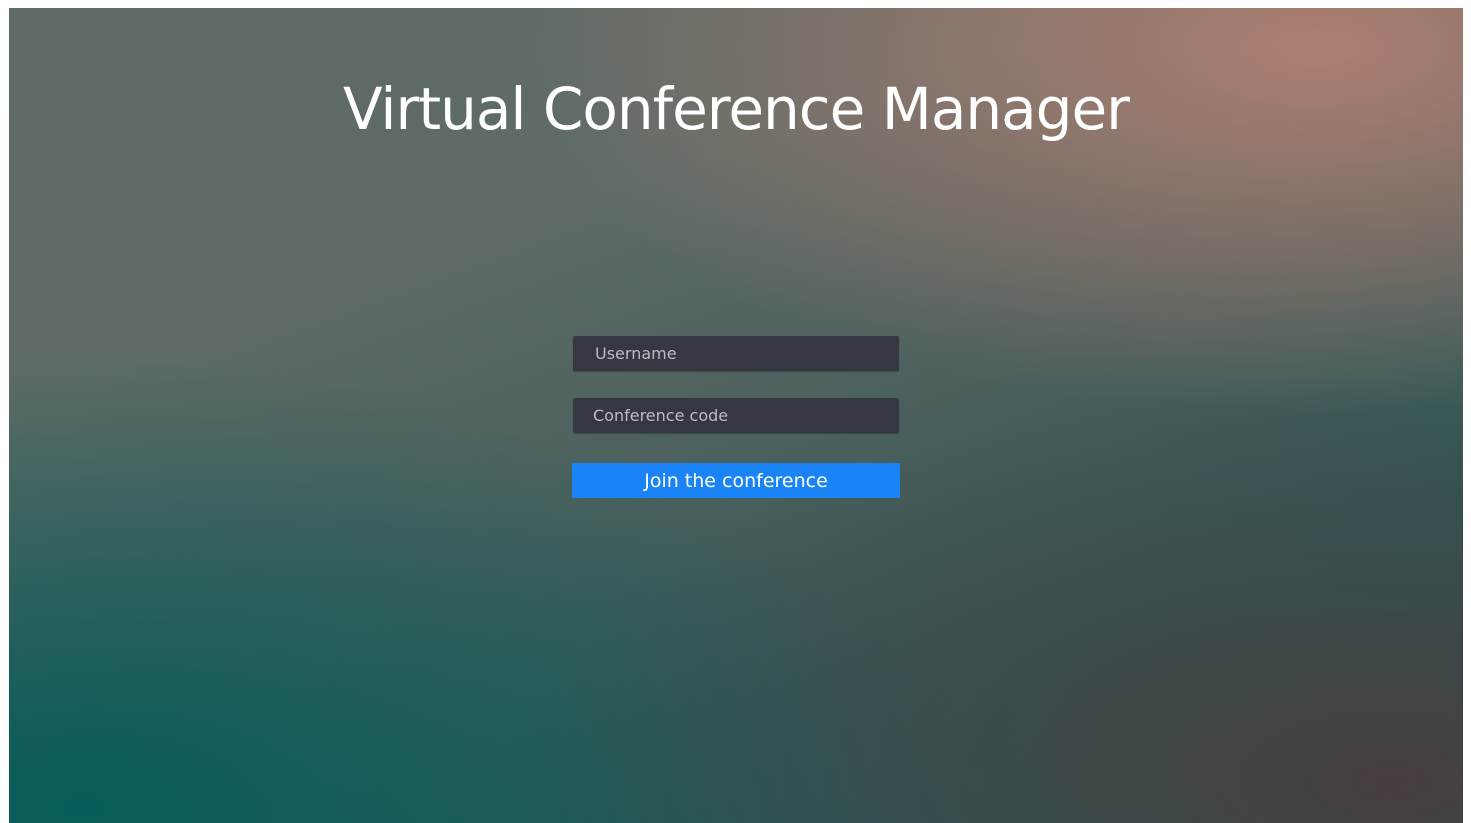 The height and width of the screenshot is (823, 1471). I want to click on join-conference-button: Join the conference, so click(736, 480).